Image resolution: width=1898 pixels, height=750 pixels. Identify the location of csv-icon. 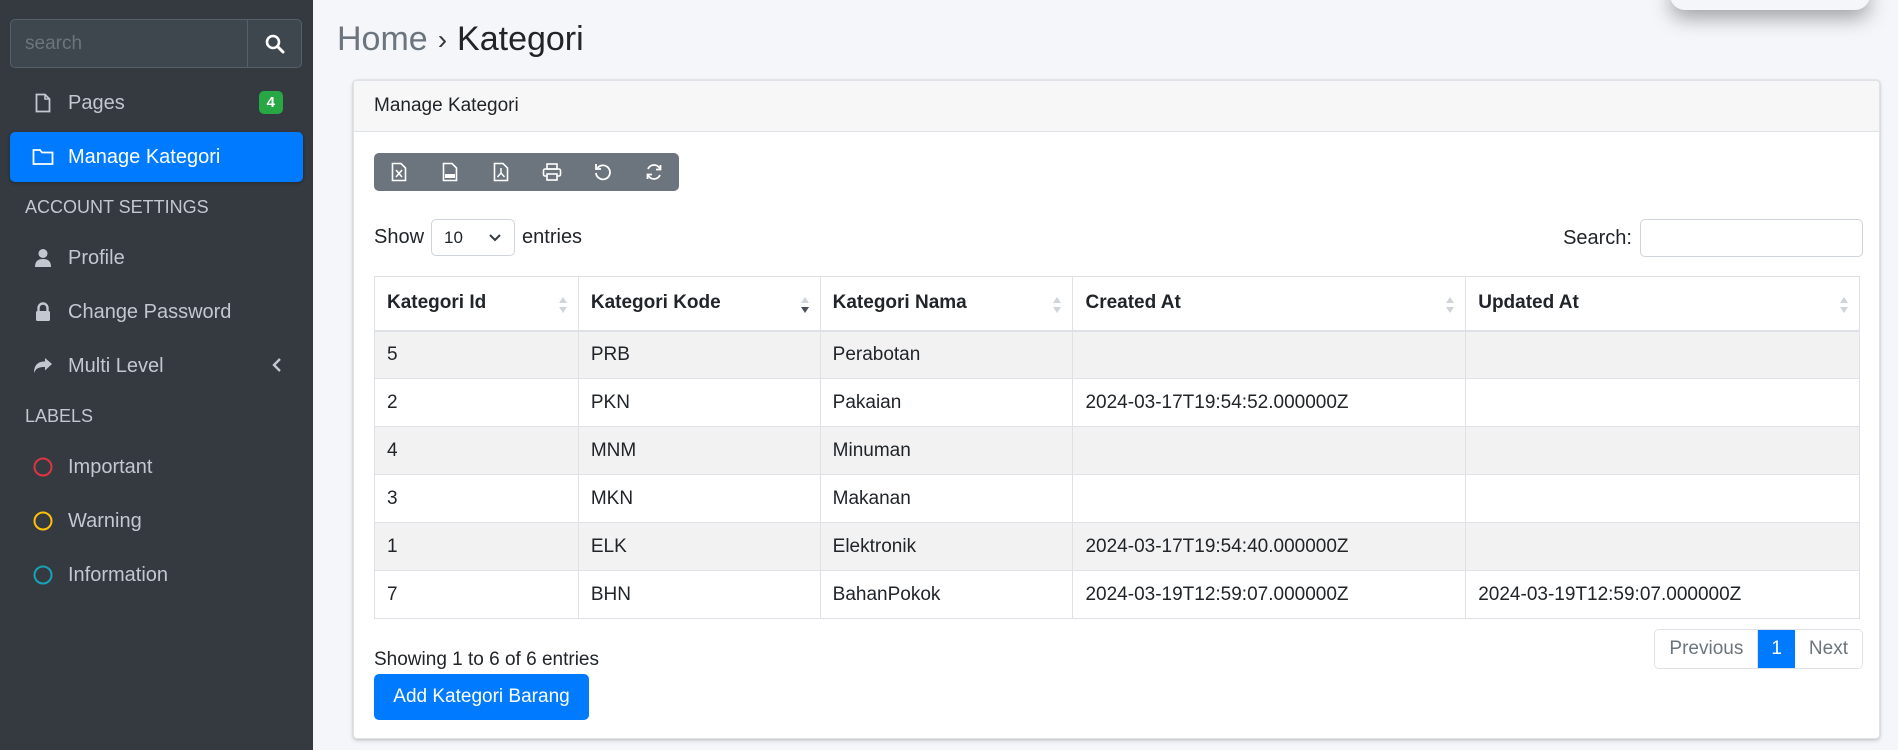
(450, 172).